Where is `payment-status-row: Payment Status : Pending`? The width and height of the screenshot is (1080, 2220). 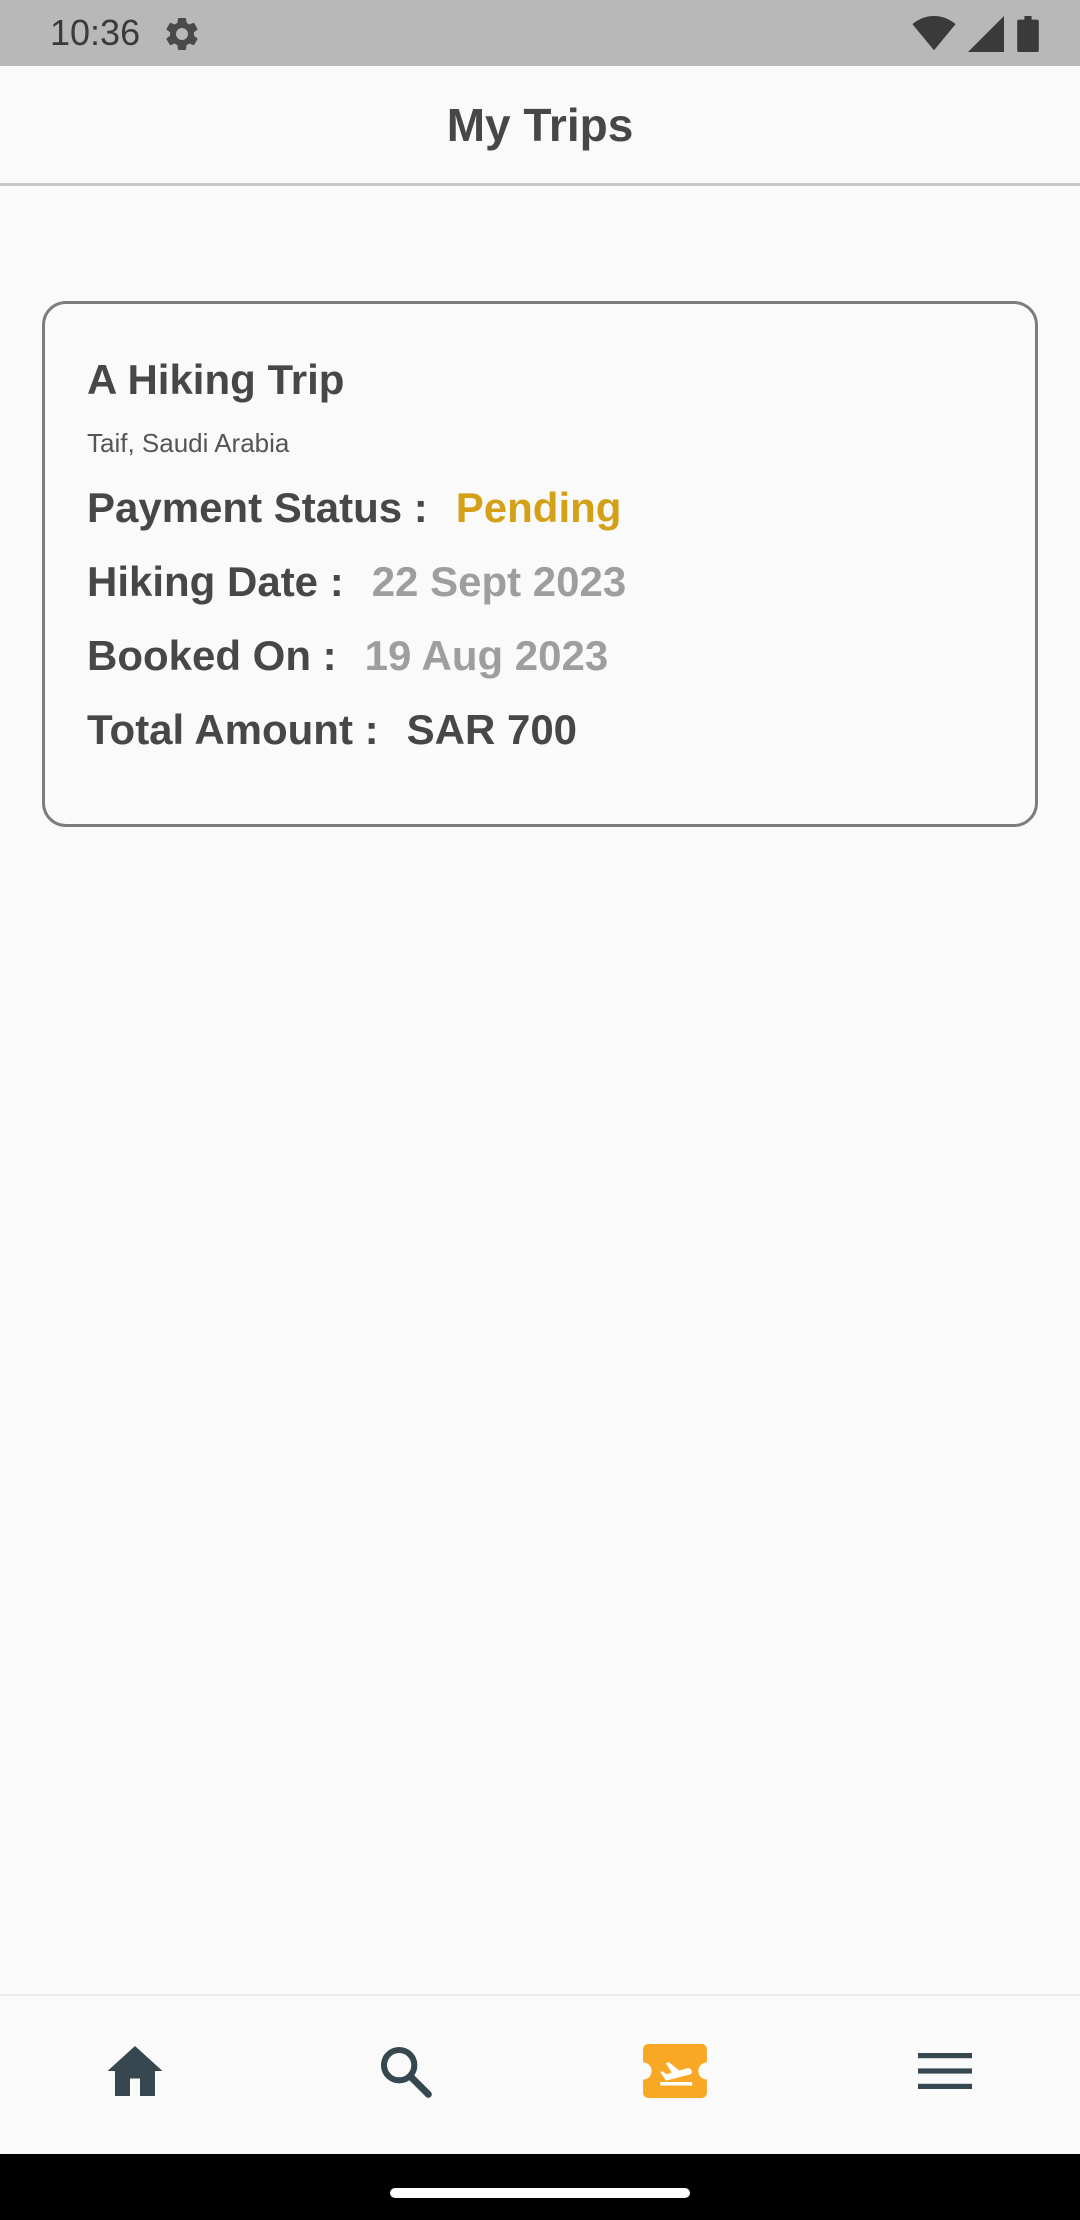 payment-status-row: Payment Status : Pending is located at coordinates (354, 508).